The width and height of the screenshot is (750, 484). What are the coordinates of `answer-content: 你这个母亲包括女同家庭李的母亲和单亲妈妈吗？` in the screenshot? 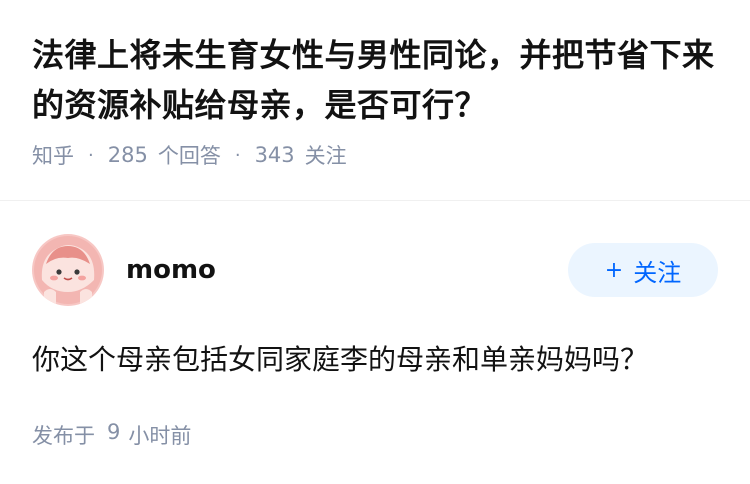 It's located at (375, 360).